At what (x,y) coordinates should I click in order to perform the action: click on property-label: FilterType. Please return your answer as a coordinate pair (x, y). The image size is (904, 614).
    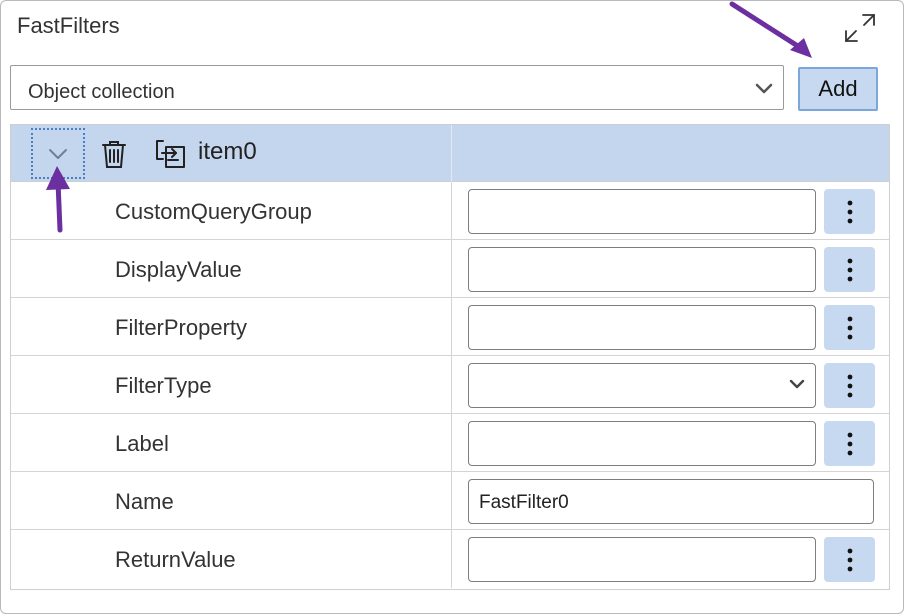
    Looking at the image, I should click on (163, 385).